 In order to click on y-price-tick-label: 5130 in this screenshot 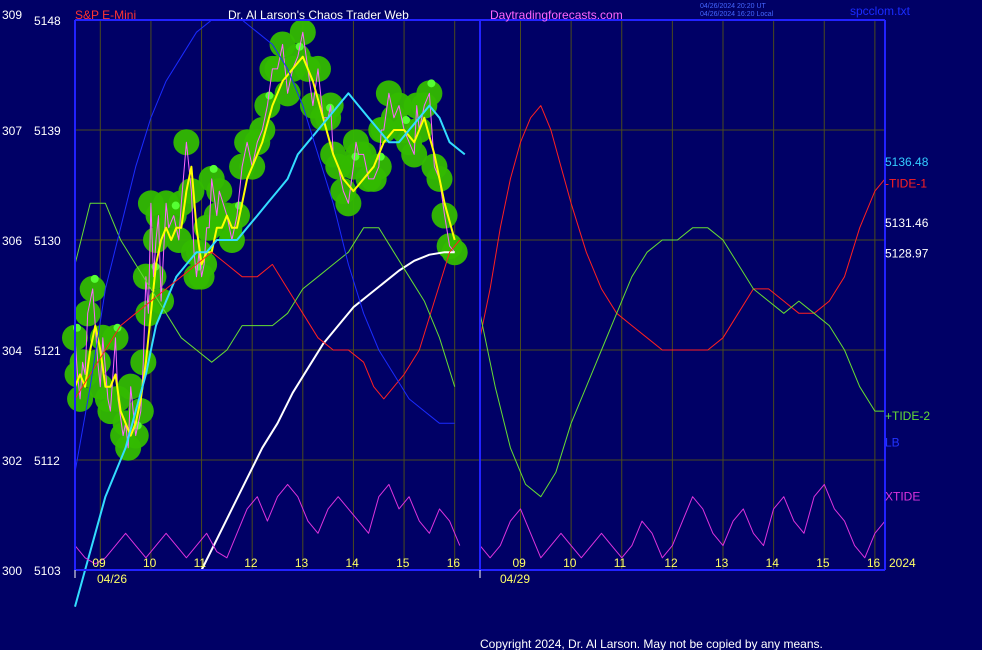, I will do `click(47, 241)`.